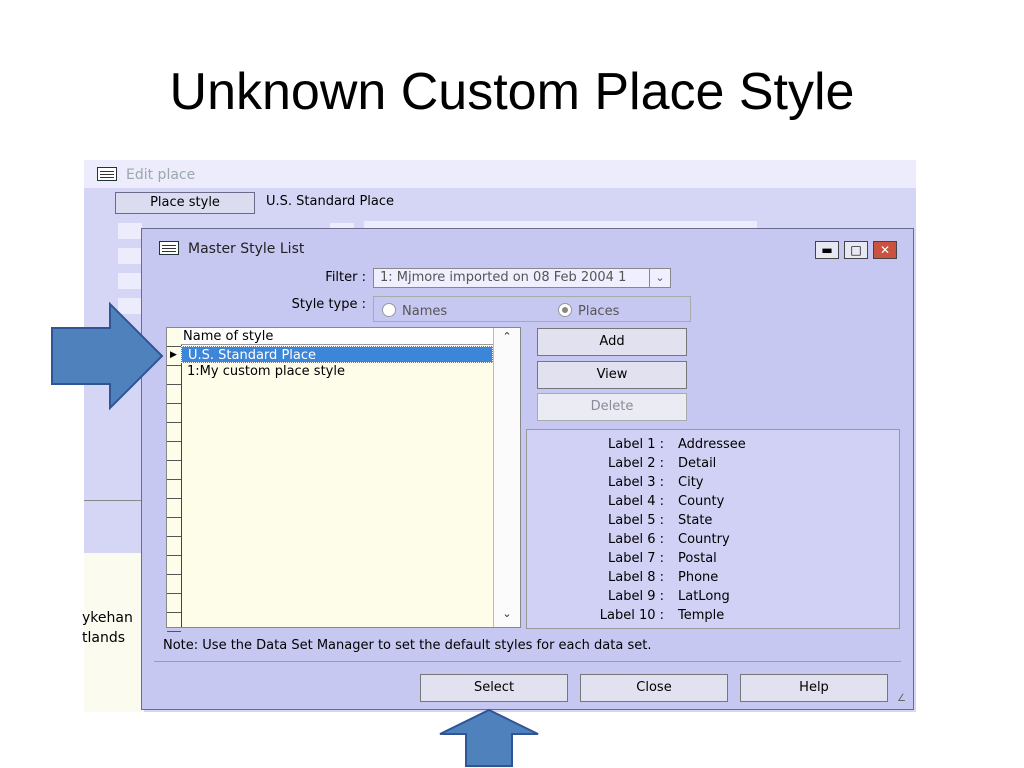 This screenshot has height=768, width=1024. Describe the element at coordinates (636, 596) in the screenshot. I see `label-key: Label 9 :` at that location.